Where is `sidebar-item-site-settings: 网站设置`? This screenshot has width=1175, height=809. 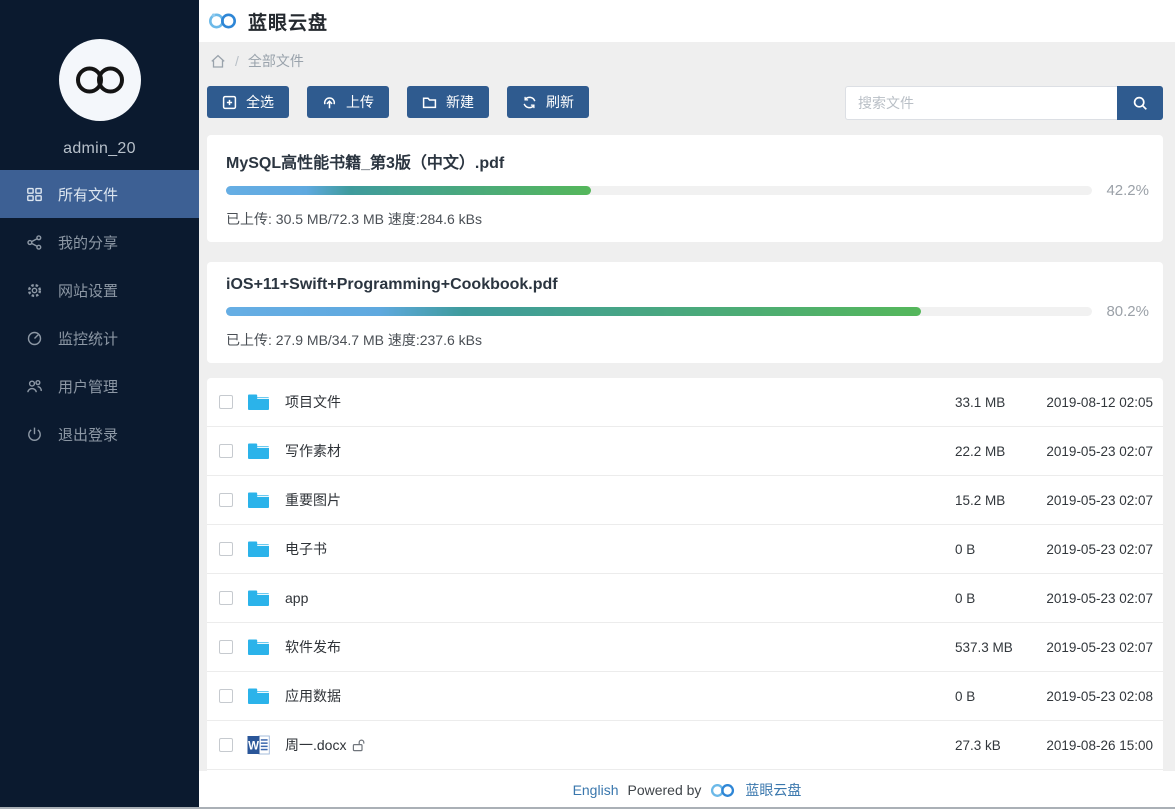 sidebar-item-site-settings: 网站设置 is located at coordinates (99, 290).